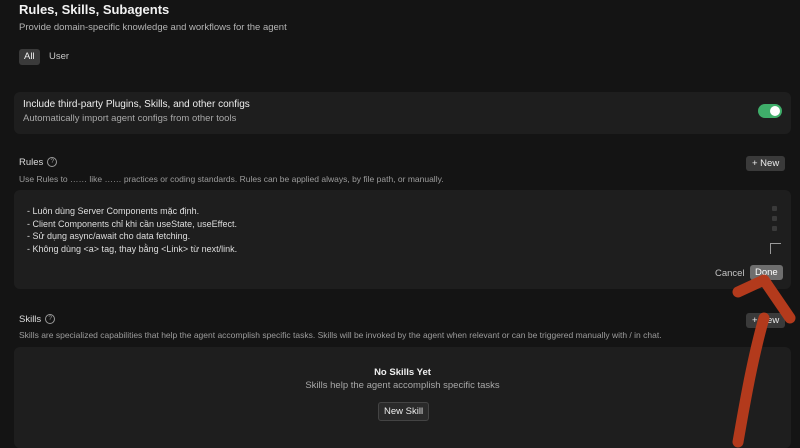 Image resolution: width=800 pixels, height=448 pixels. Describe the element at coordinates (766, 320) in the screenshot. I see `new-skill-header-button: + New` at that location.